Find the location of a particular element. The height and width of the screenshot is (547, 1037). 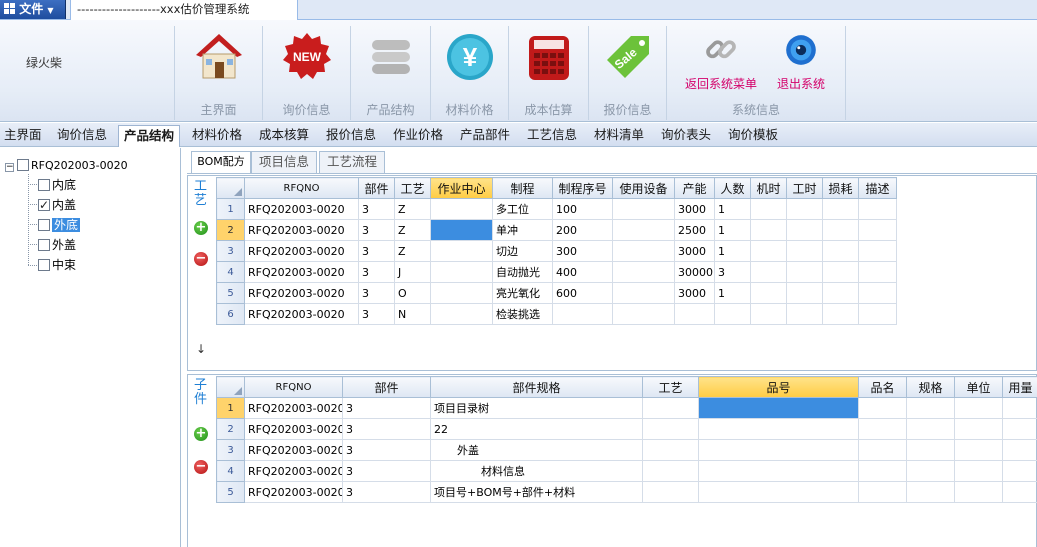

column-header: 描述 is located at coordinates (877, 188).